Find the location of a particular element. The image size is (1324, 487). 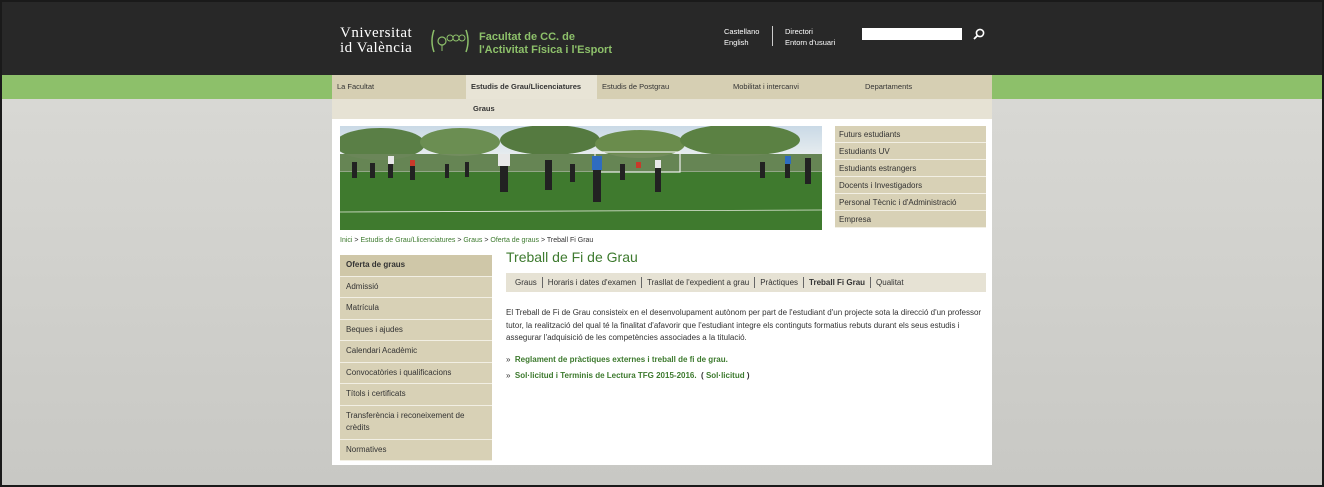

breadcrumb-oferta-graus: Oferta de graus is located at coordinates (514, 240).